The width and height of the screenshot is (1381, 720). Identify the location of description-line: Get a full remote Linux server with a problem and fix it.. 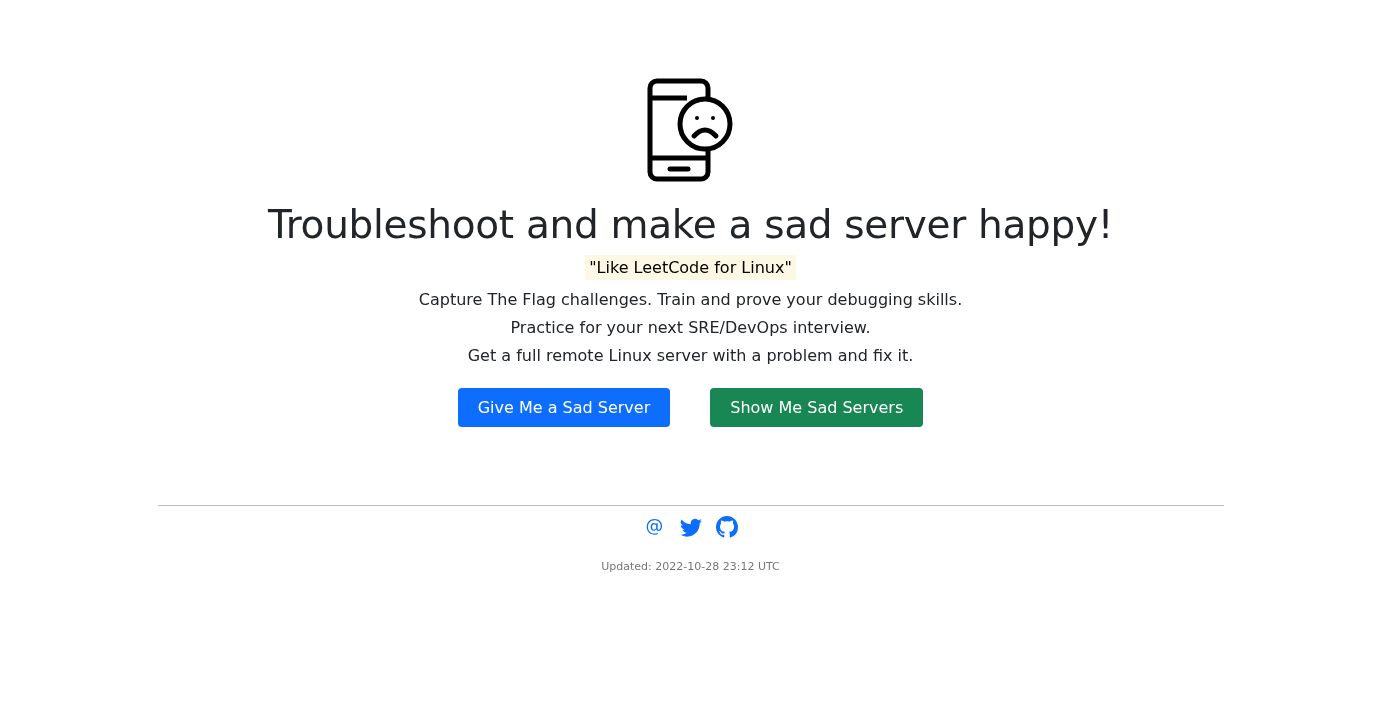
(690, 356).